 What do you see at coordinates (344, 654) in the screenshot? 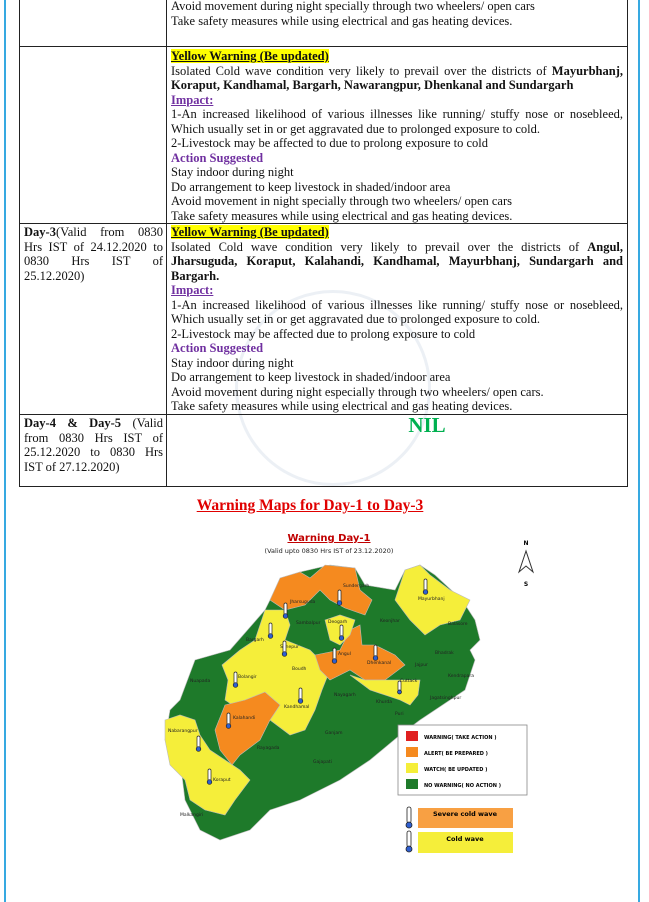
I see `svg-text: Angul` at bounding box center [344, 654].